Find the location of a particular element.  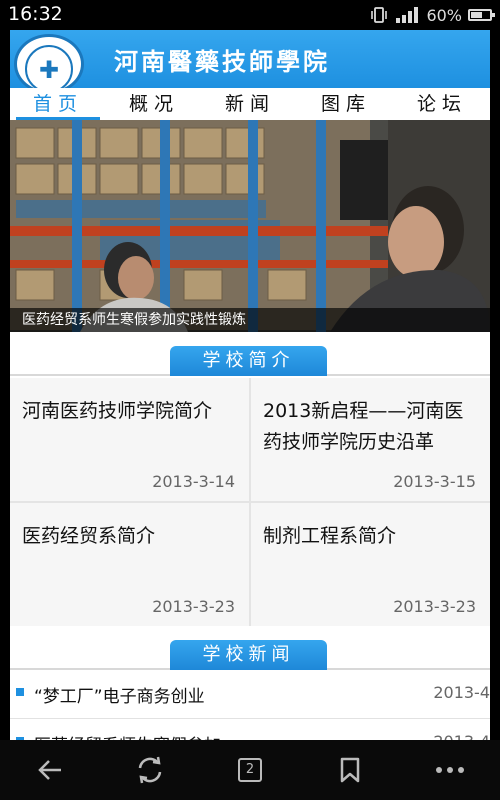

emblem-mark: ✚ is located at coordinates (49, 70).